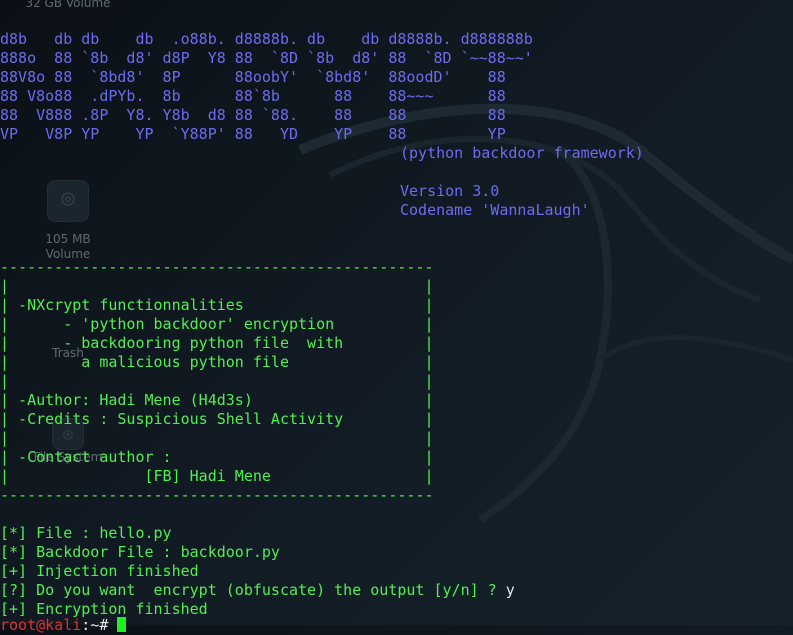 The width and height of the screenshot is (793, 635). I want to click on codename: Codename 'WannaLaugh', so click(495, 210).